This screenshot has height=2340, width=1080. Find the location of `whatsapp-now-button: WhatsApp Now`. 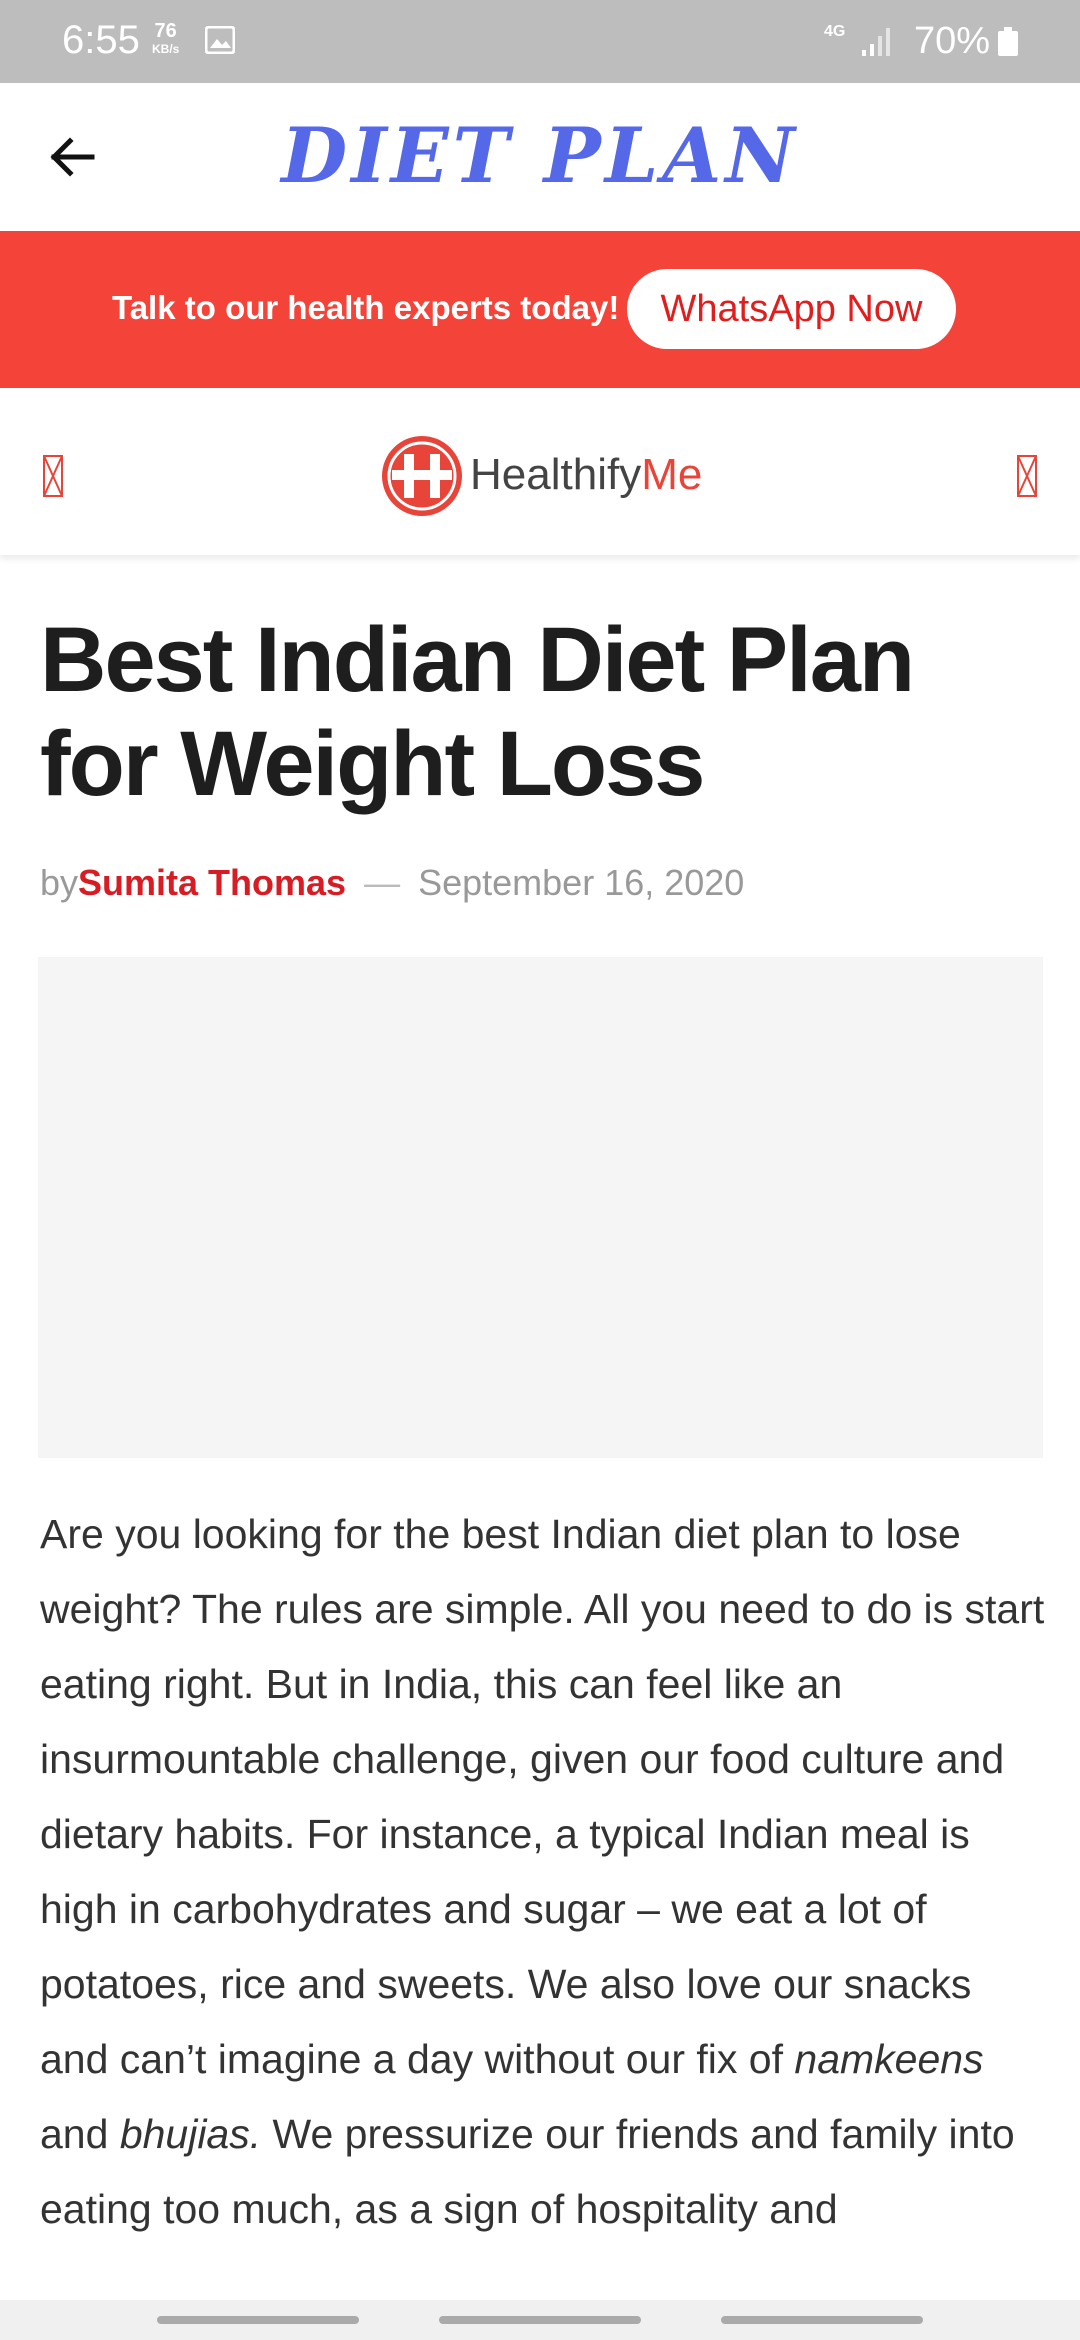

whatsapp-now-button: WhatsApp Now is located at coordinates (791, 309).